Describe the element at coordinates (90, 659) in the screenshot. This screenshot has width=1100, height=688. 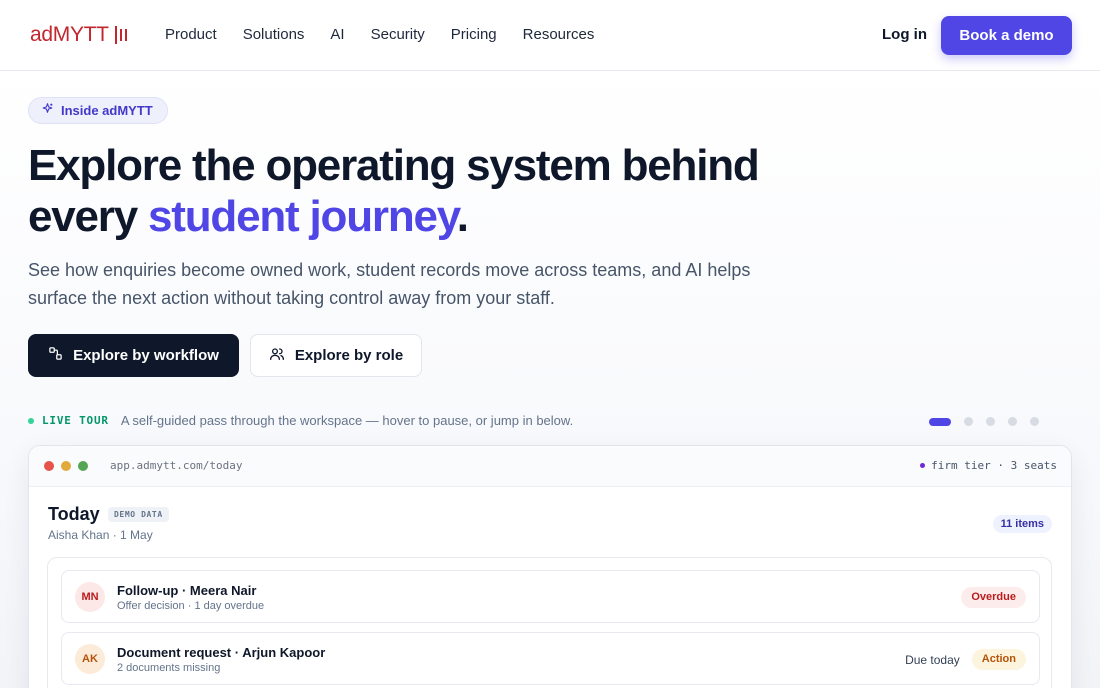
I see `avatar: AK` at that location.